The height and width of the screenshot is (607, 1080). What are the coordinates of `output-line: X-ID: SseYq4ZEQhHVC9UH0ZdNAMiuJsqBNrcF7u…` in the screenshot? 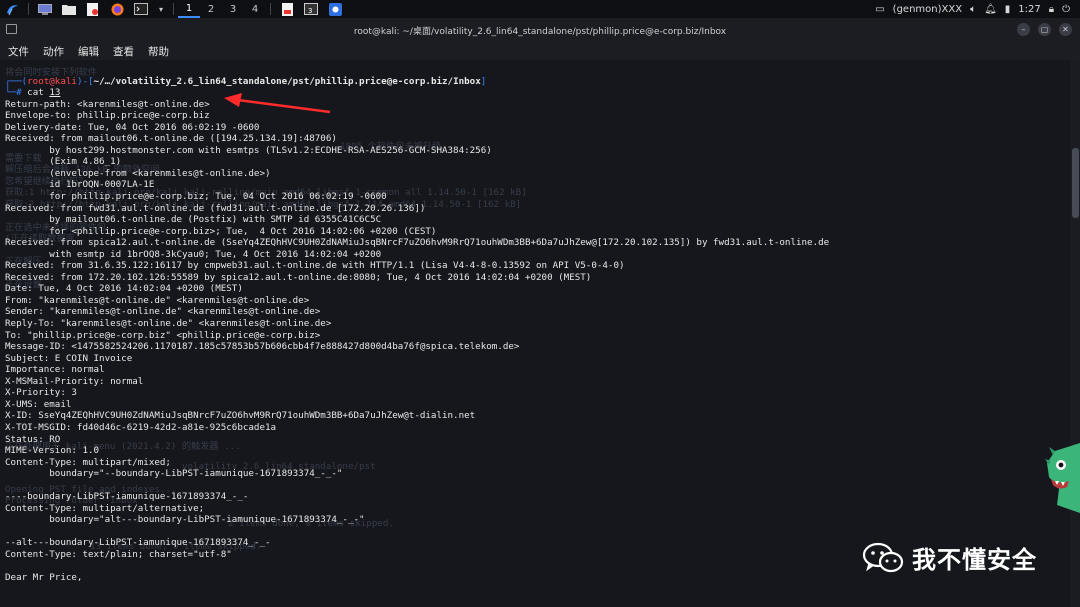 It's located at (240, 416).